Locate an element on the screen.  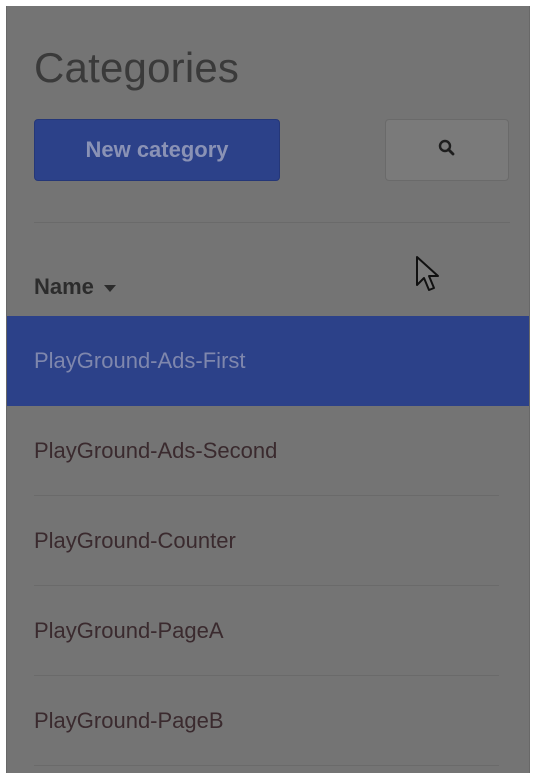
header-divider is located at coordinates (272, 222).